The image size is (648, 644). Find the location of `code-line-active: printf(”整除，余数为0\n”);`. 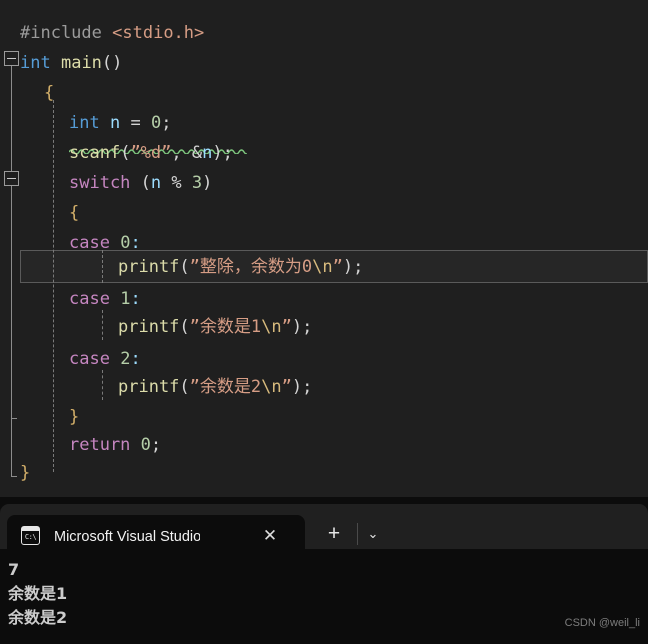

code-line-active: printf(”整除，余数为0\n”); is located at coordinates (324, 267).